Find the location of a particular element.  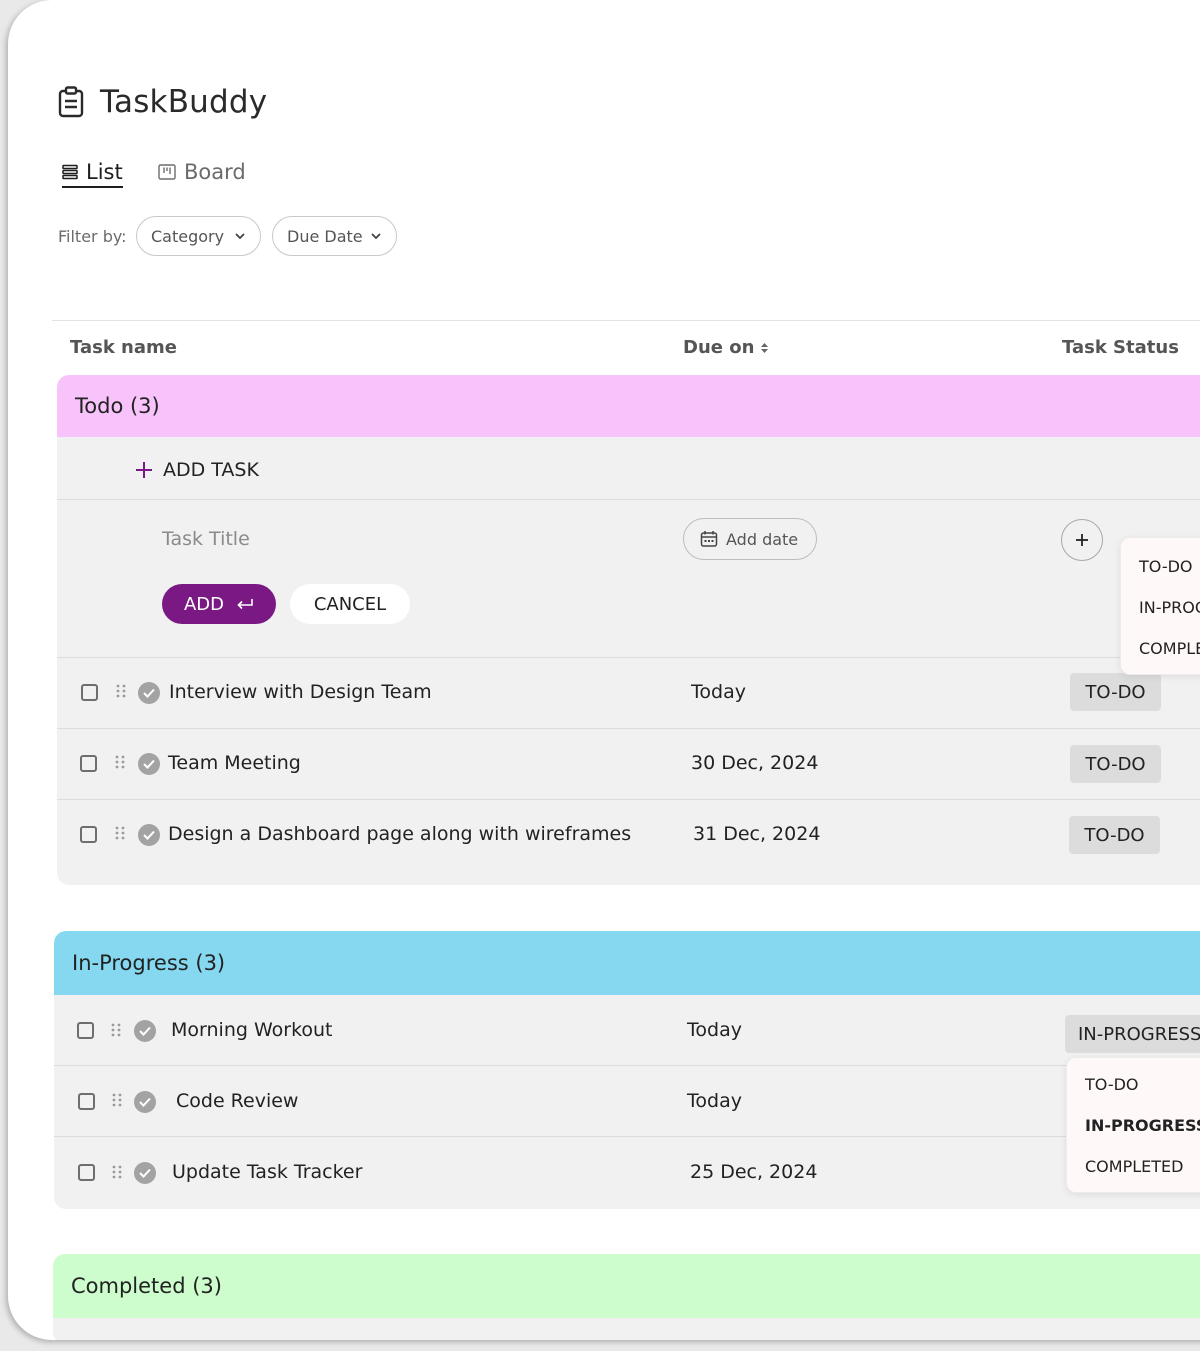

completed-section-title: Completed (3) is located at coordinates (146, 1286).